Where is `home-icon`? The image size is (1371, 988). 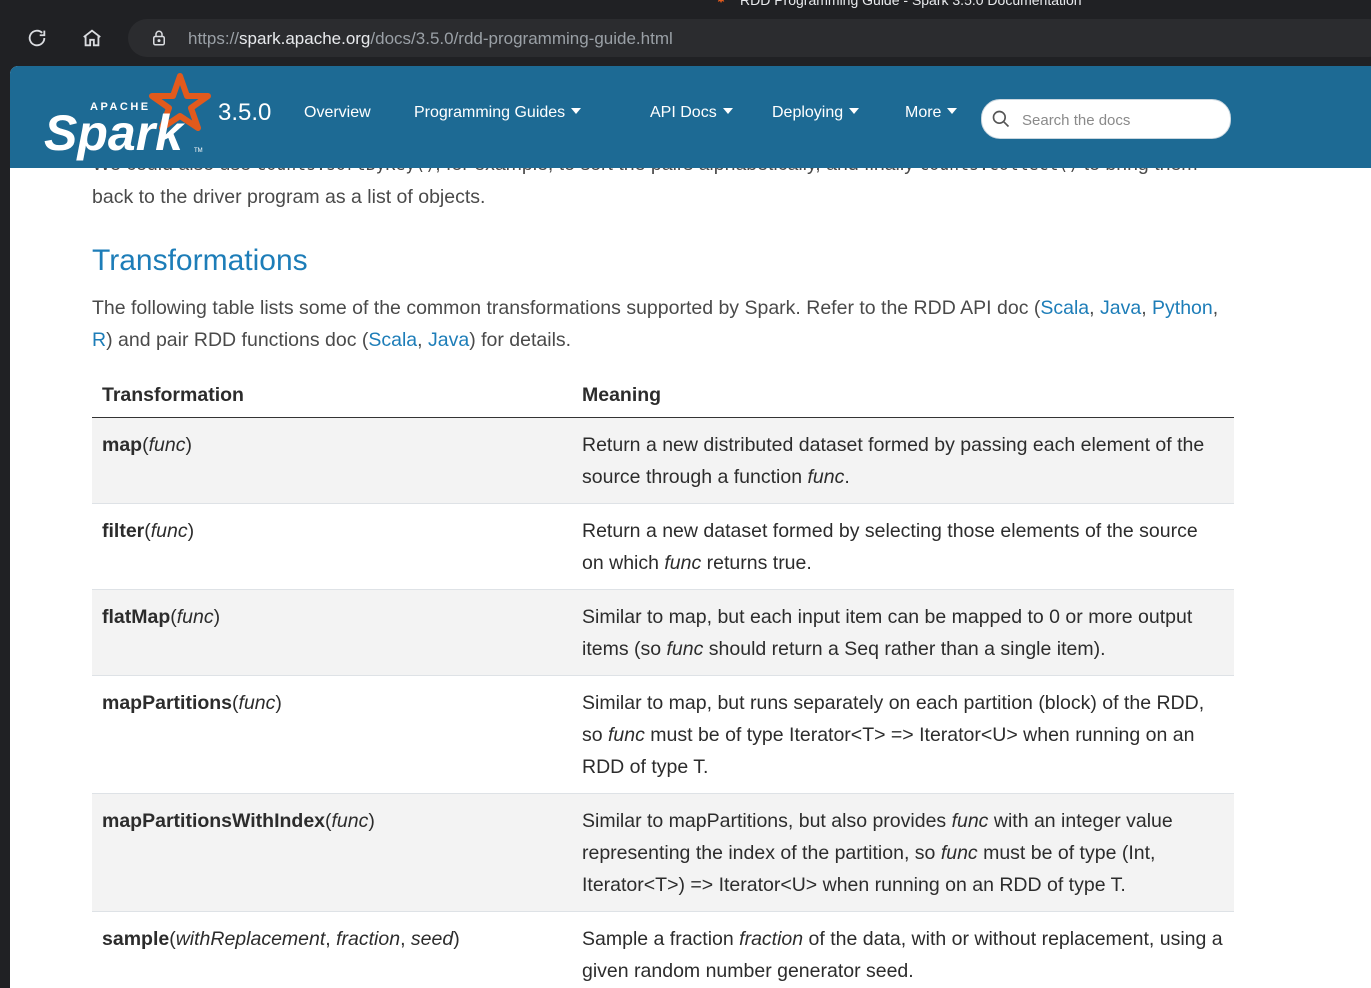
home-icon is located at coordinates (92, 38).